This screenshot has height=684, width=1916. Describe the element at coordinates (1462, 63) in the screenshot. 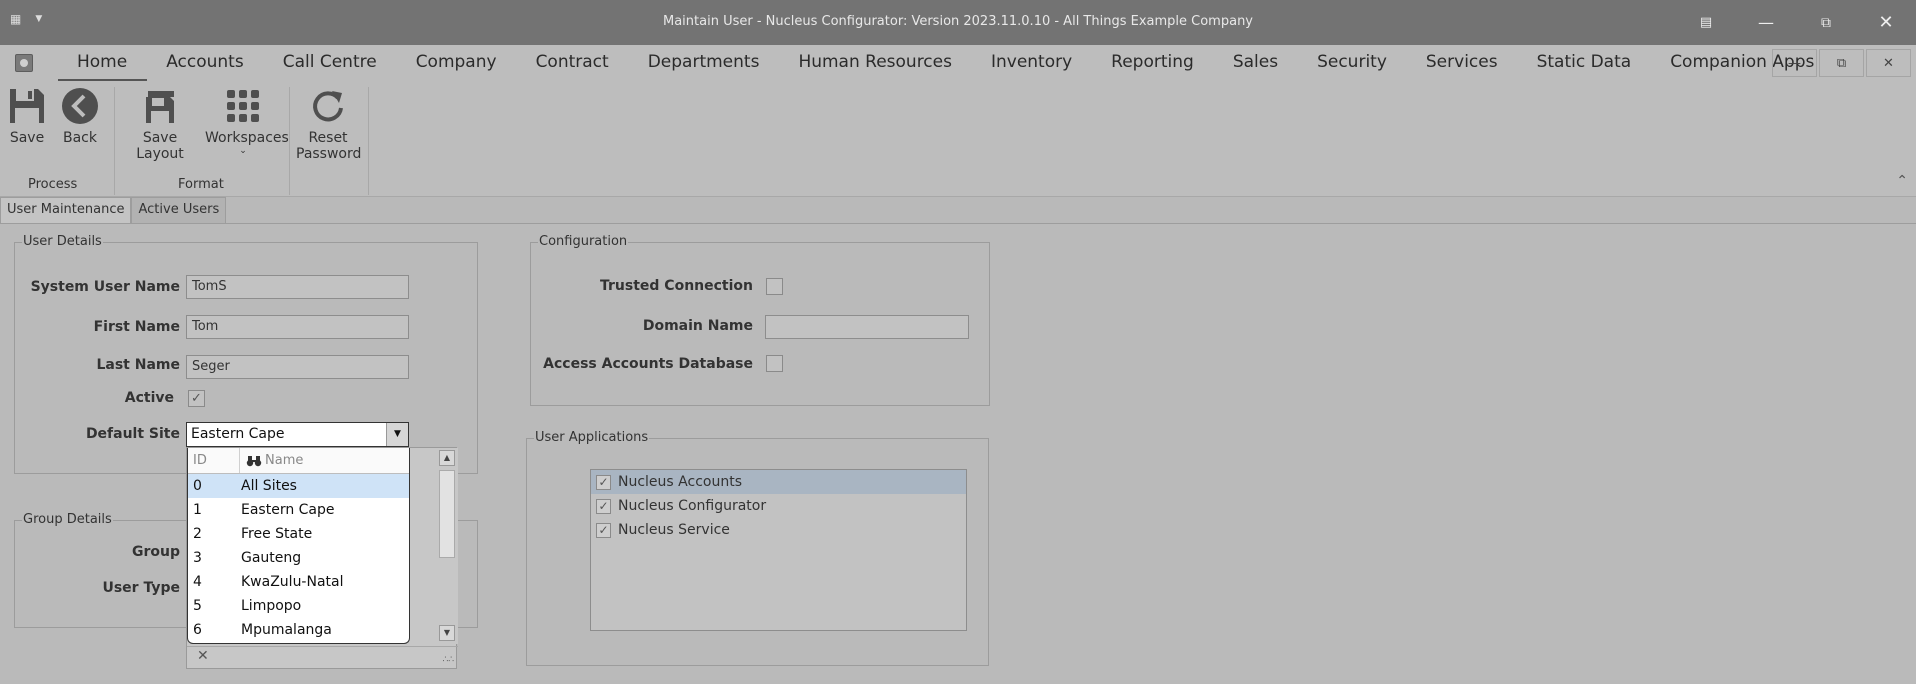

I see `menu-services: Services` at that location.